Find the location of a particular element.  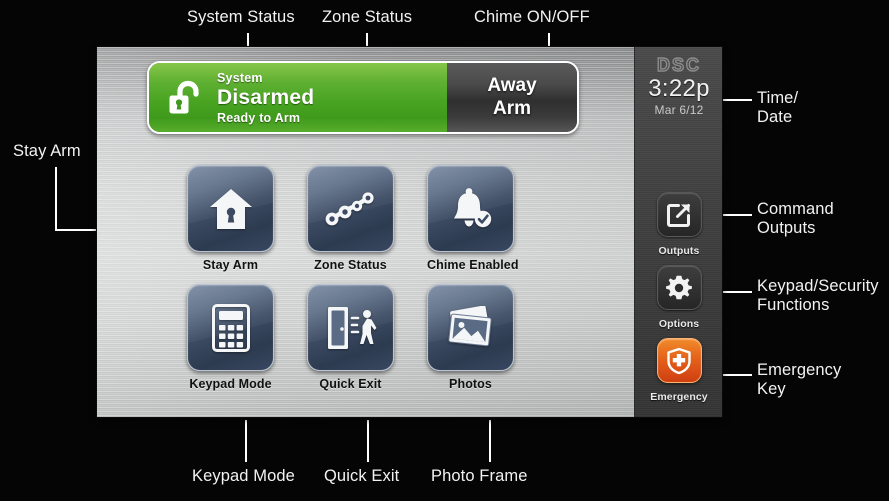

stay-arm-button is located at coordinates (230, 208).